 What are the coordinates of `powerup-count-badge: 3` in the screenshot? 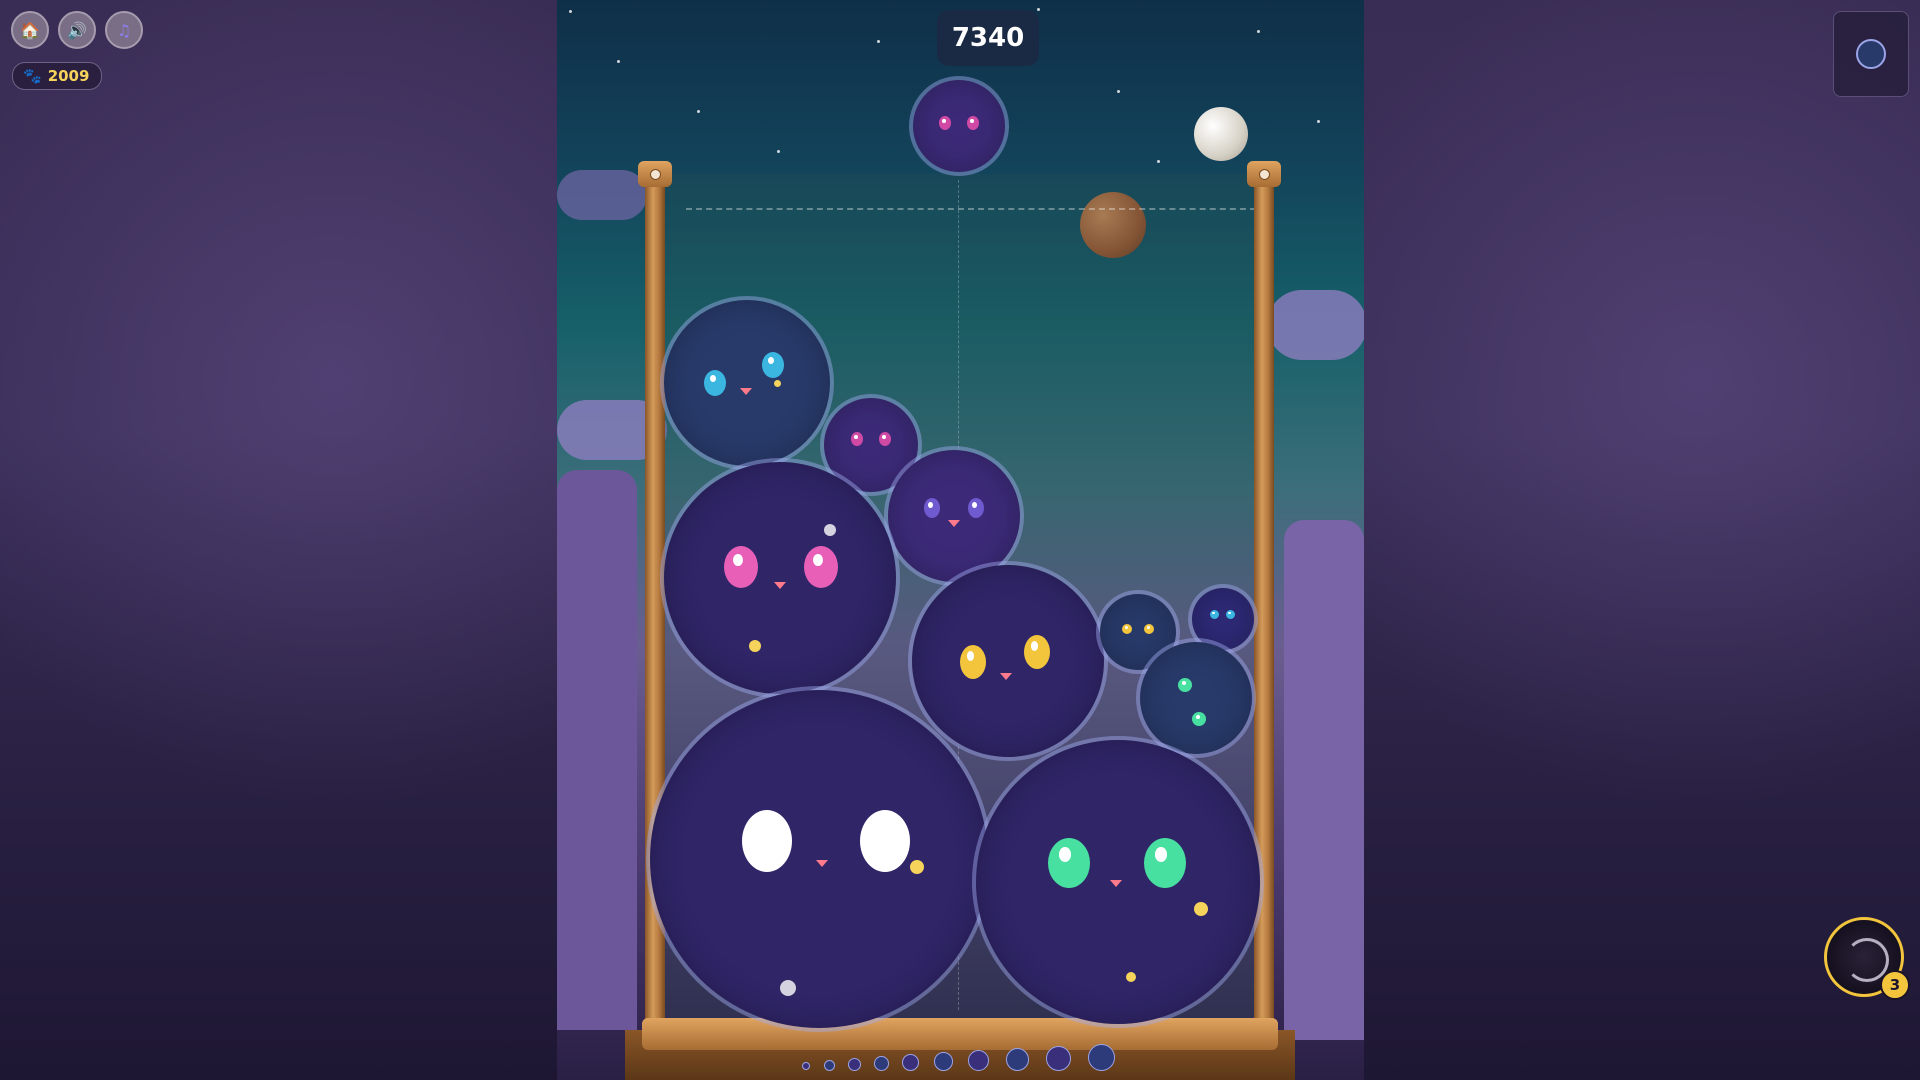 It's located at (1895, 985).